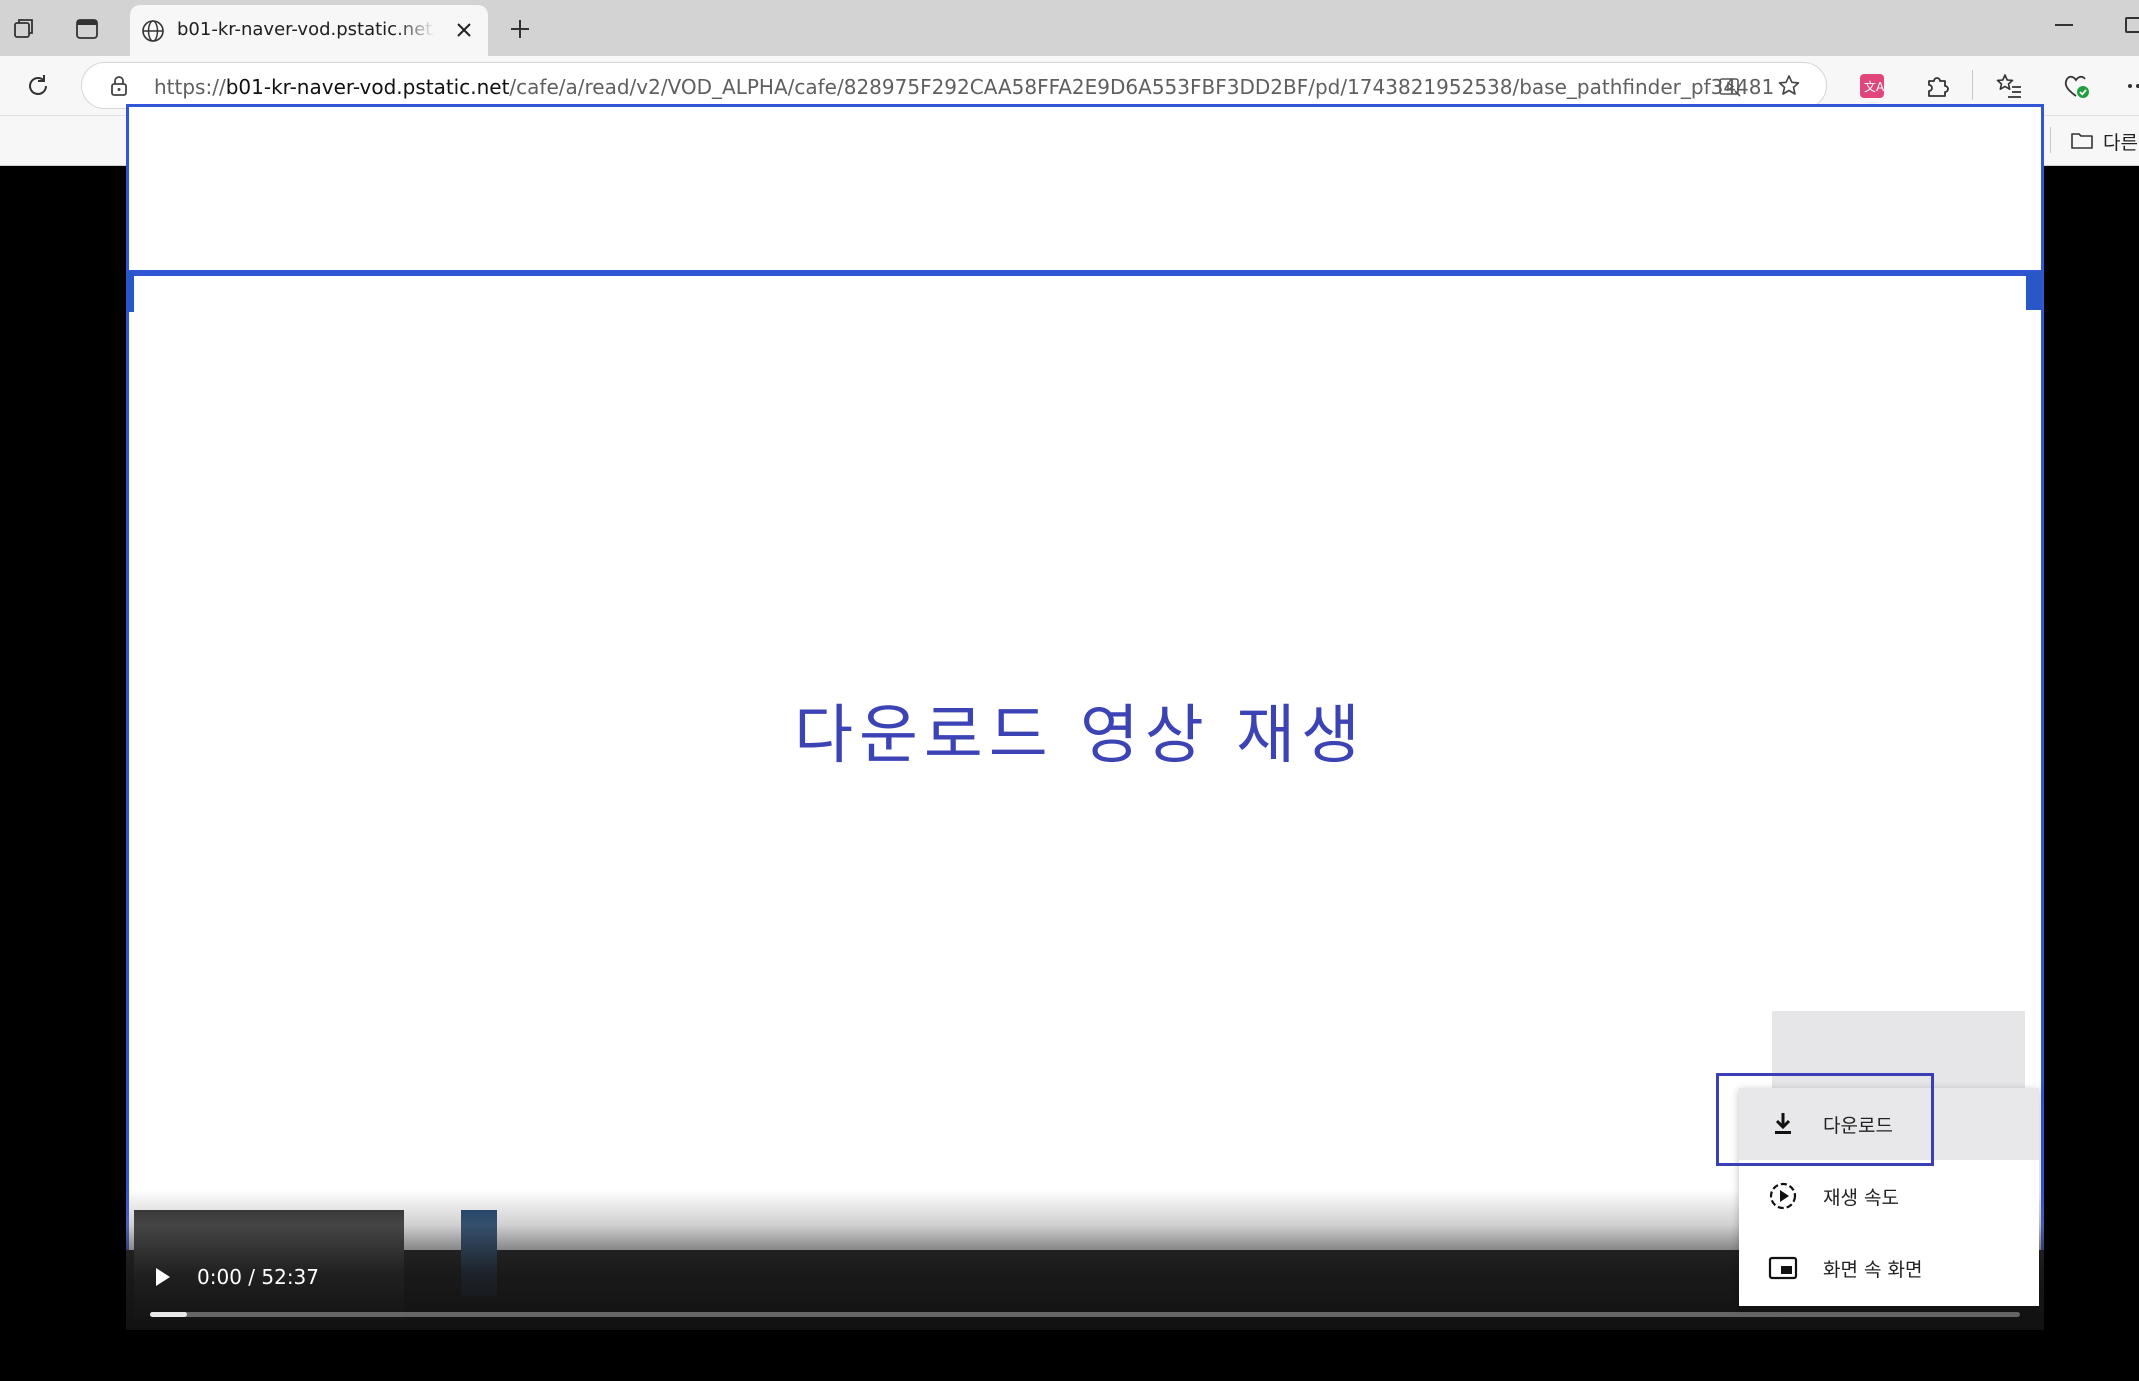 The width and height of the screenshot is (2139, 1381). What do you see at coordinates (2120, 141) in the screenshot?
I see `other-favorites-label: 다른` at bounding box center [2120, 141].